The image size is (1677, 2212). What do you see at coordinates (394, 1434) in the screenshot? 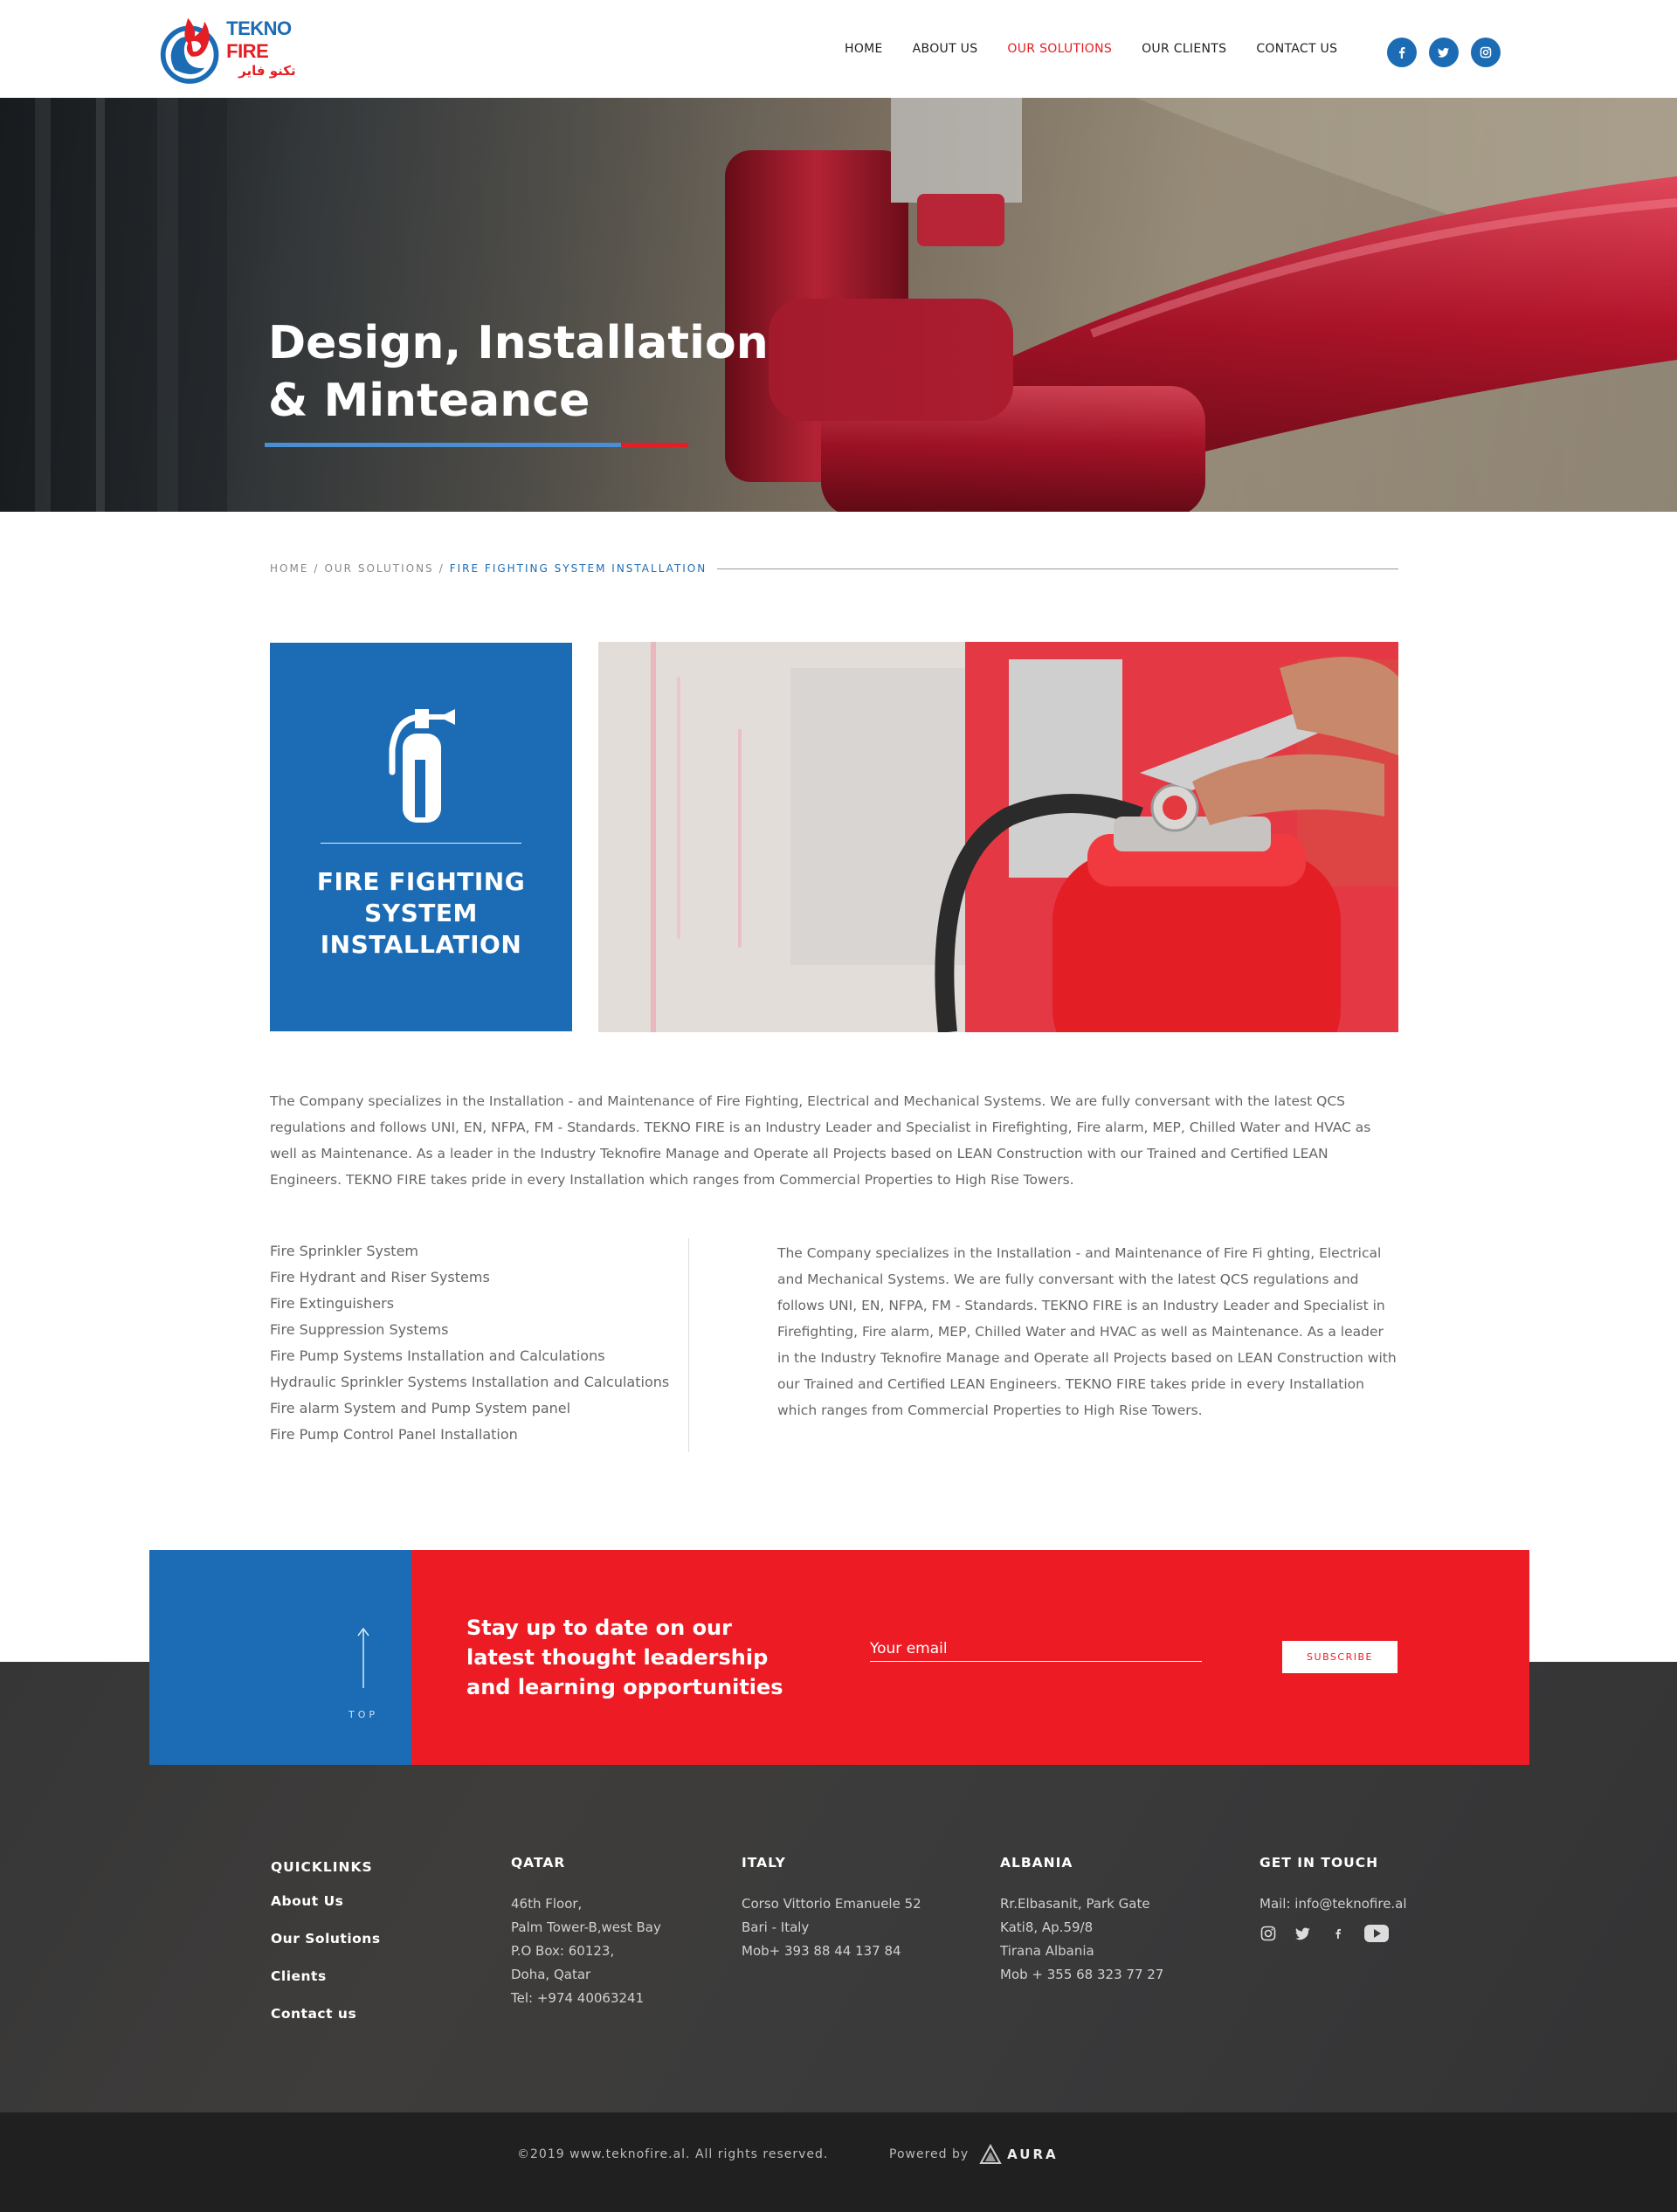
I see `list-item: Fire Pump Control Panel Installation` at bounding box center [394, 1434].